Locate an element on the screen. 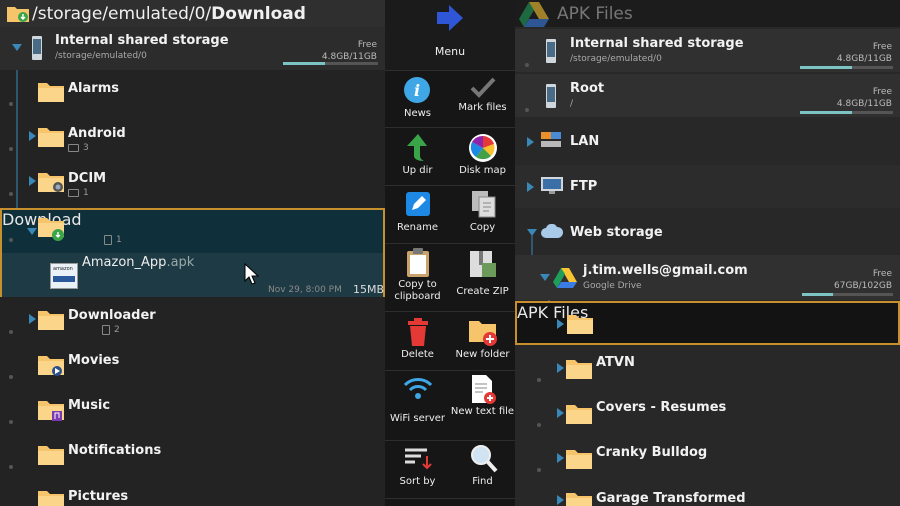 The width and height of the screenshot is (900, 506). folder-row-garage-transformed: Garage Transformed is located at coordinates (707, 494).